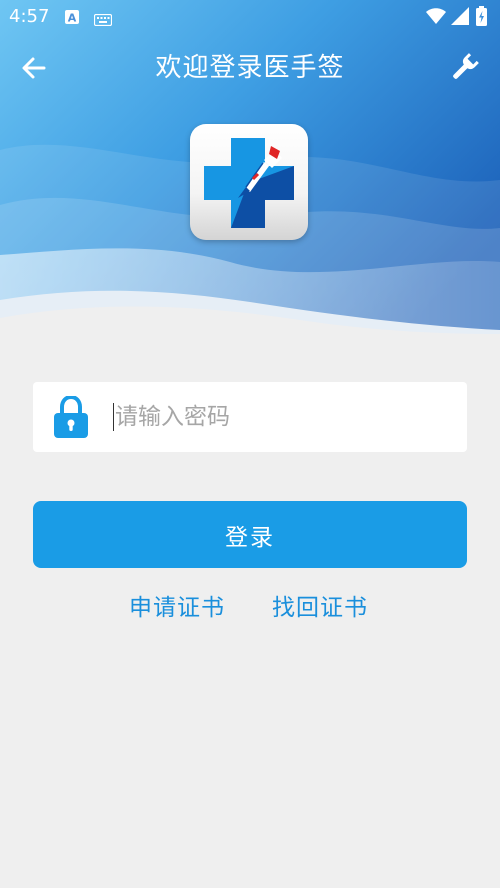  Describe the element at coordinates (103, 20) in the screenshot. I see `keyboard-icon` at that location.